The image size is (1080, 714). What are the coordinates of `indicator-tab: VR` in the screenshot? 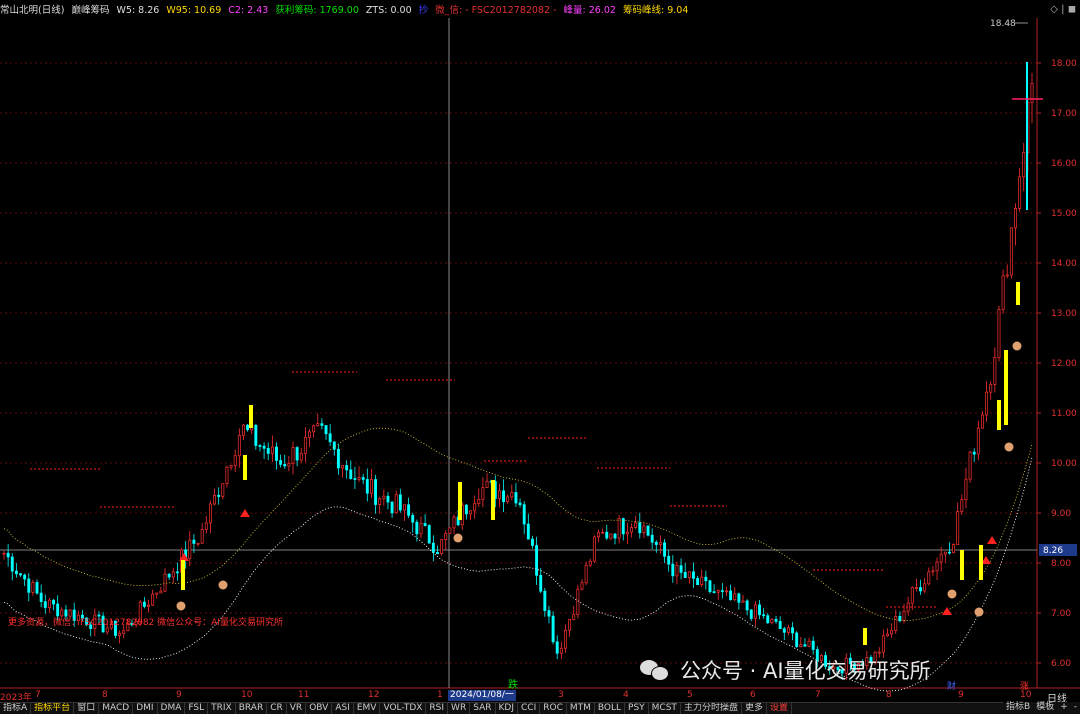 It's located at (297, 708).